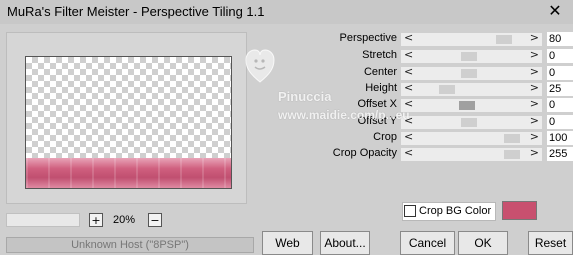 This screenshot has width=573, height=255. What do you see at coordinates (305, 96) in the screenshot?
I see `watermark-name: Pinuccia` at bounding box center [305, 96].